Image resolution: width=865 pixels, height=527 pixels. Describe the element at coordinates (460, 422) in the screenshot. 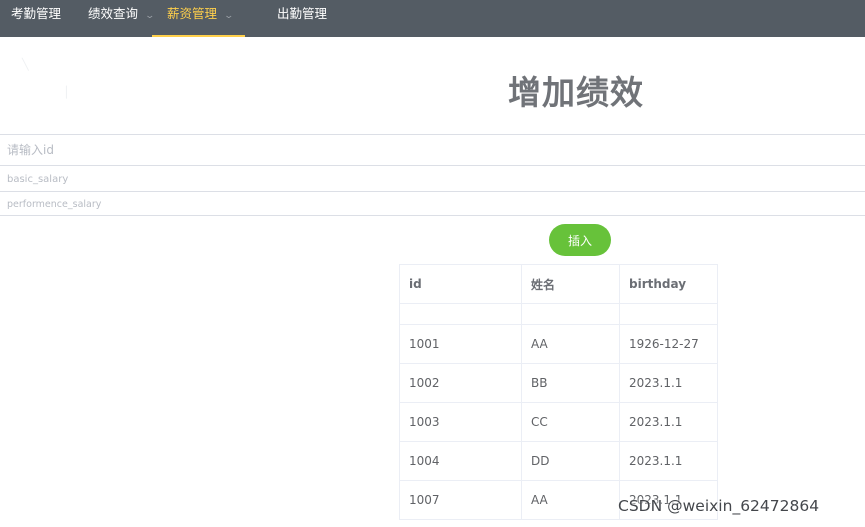

I see `cell-id: 1003` at that location.